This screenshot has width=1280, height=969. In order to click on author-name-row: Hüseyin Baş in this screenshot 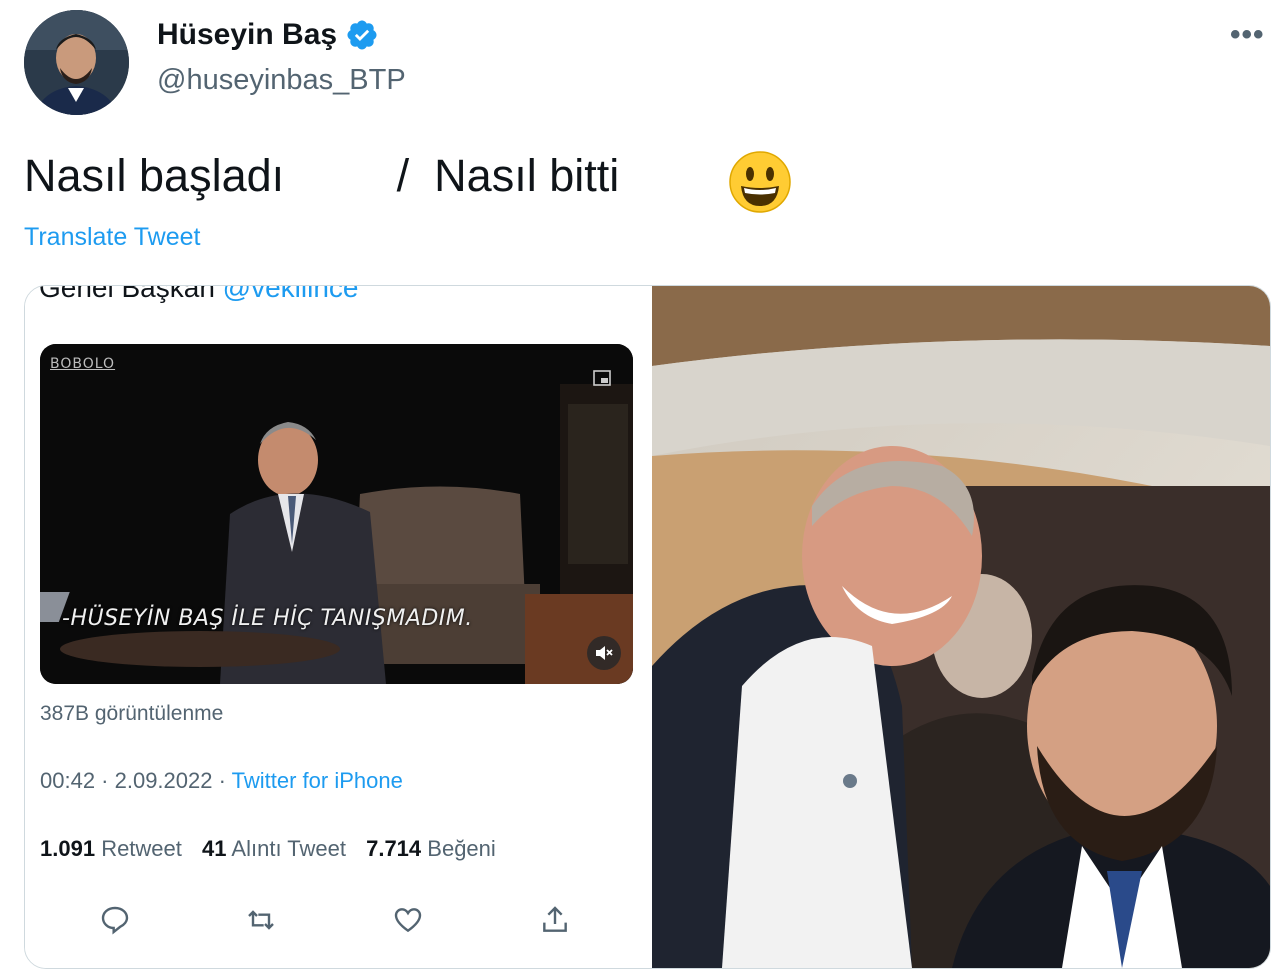, I will do `click(268, 35)`.